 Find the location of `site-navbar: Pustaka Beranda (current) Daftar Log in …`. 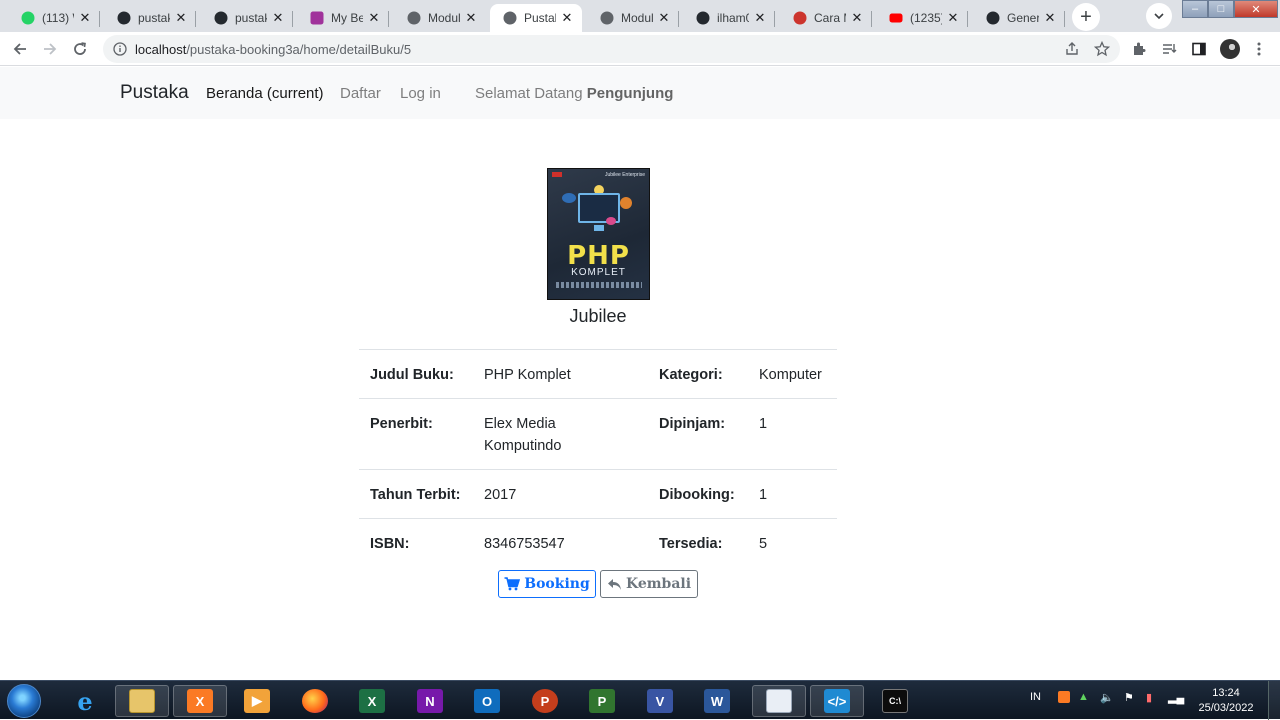

site-navbar: Pustaka Beranda (current) Daftar Log in … is located at coordinates (640, 93).